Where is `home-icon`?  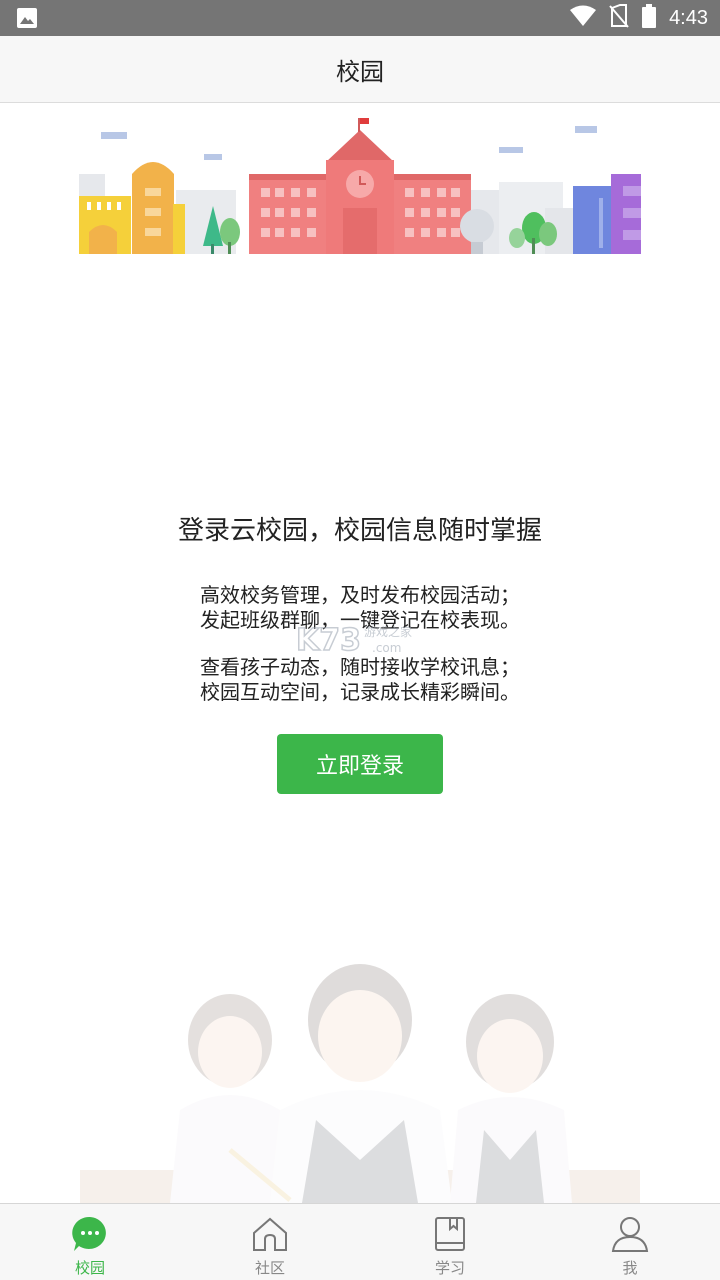
home-icon is located at coordinates (270, 1234).